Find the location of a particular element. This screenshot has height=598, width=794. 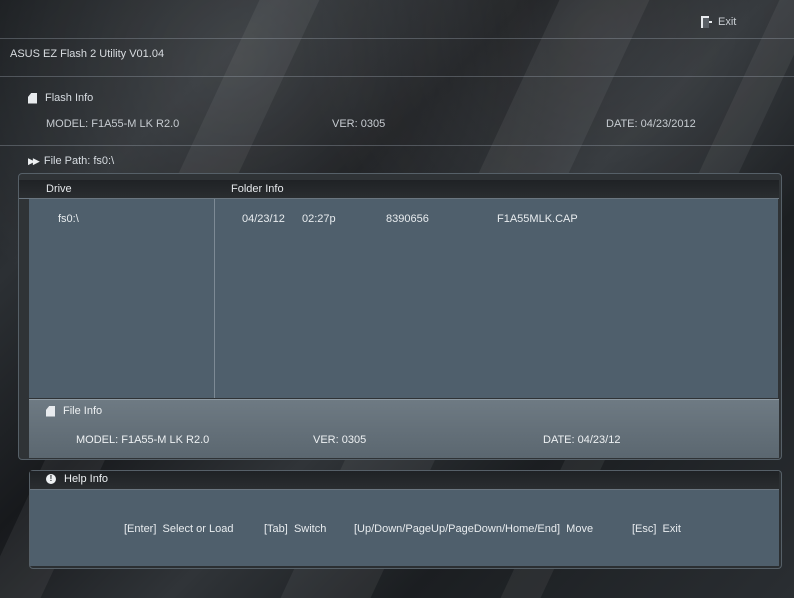

browser-header is located at coordinates (399, 189).